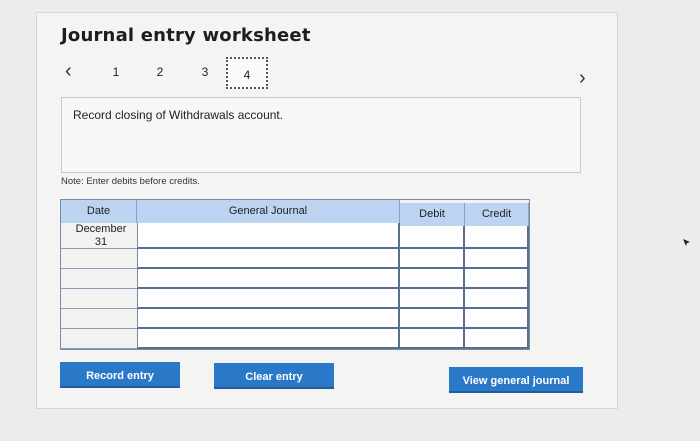 The height and width of the screenshot is (441, 700). What do you see at coordinates (321, 135) in the screenshot?
I see `instruction-box: Record closing of Withdrawals account.` at bounding box center [321, 135].